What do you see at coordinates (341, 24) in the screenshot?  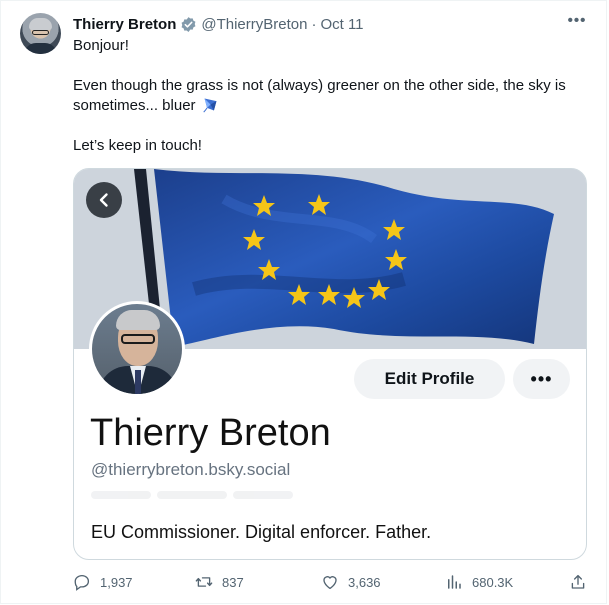 I see `tweet-date: Oct 11` at bounding box center [341, 24].